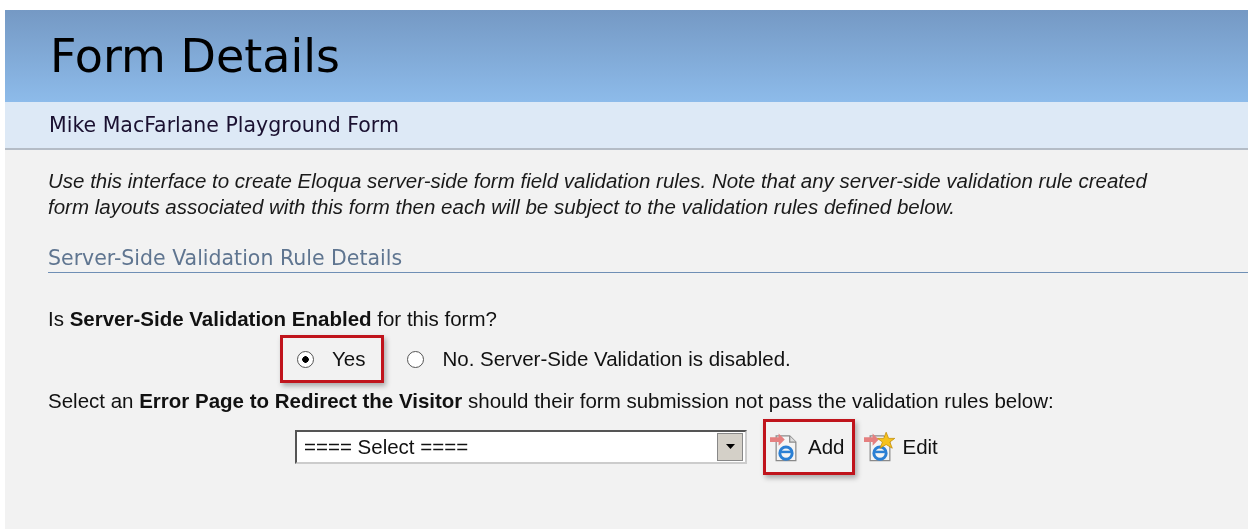 Image resolution: width=1248 pixels, height=529 pixels. Describe the element at coordinates (273, 319) in the screenshot. I see `question-text: Is Server-Side Validation Enabled for this form?` at that location.